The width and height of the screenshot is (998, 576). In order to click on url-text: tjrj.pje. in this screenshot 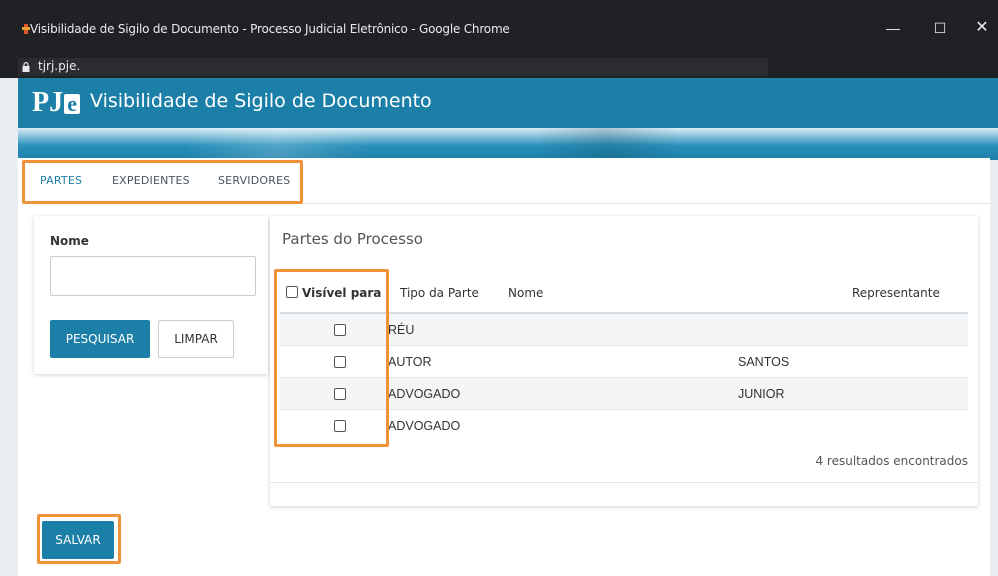, I will do `click(59, 66)`.